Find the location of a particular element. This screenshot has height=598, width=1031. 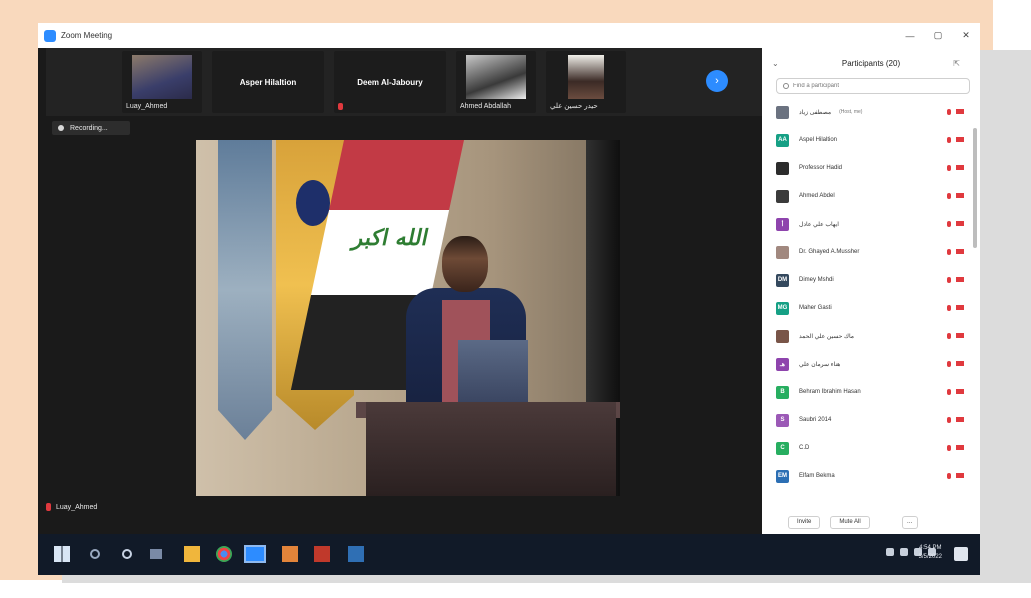

participant-row: Dr. Ghayed A.Mussher is located at coordinates (871, 252).